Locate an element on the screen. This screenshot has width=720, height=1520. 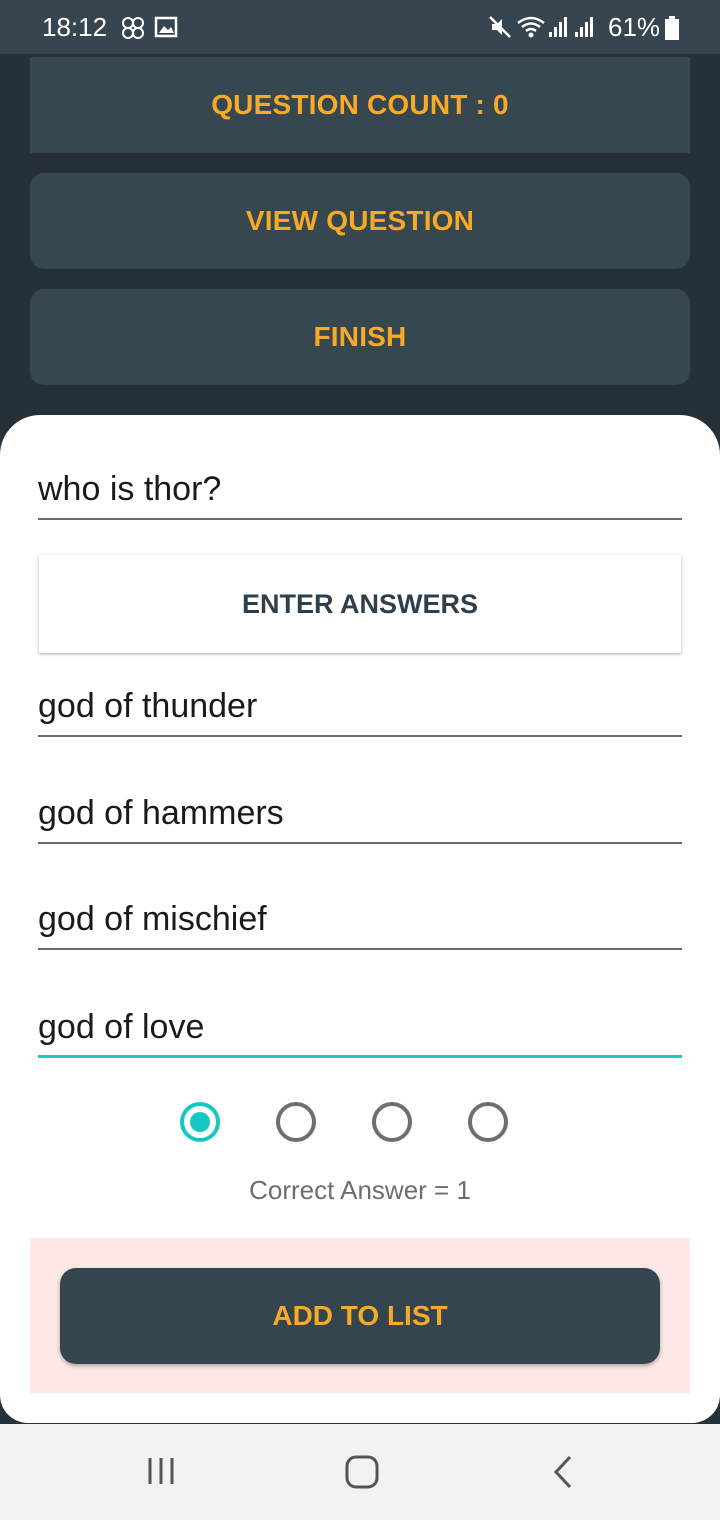
battery-percent: 61% is located at coordinates (634, 27).